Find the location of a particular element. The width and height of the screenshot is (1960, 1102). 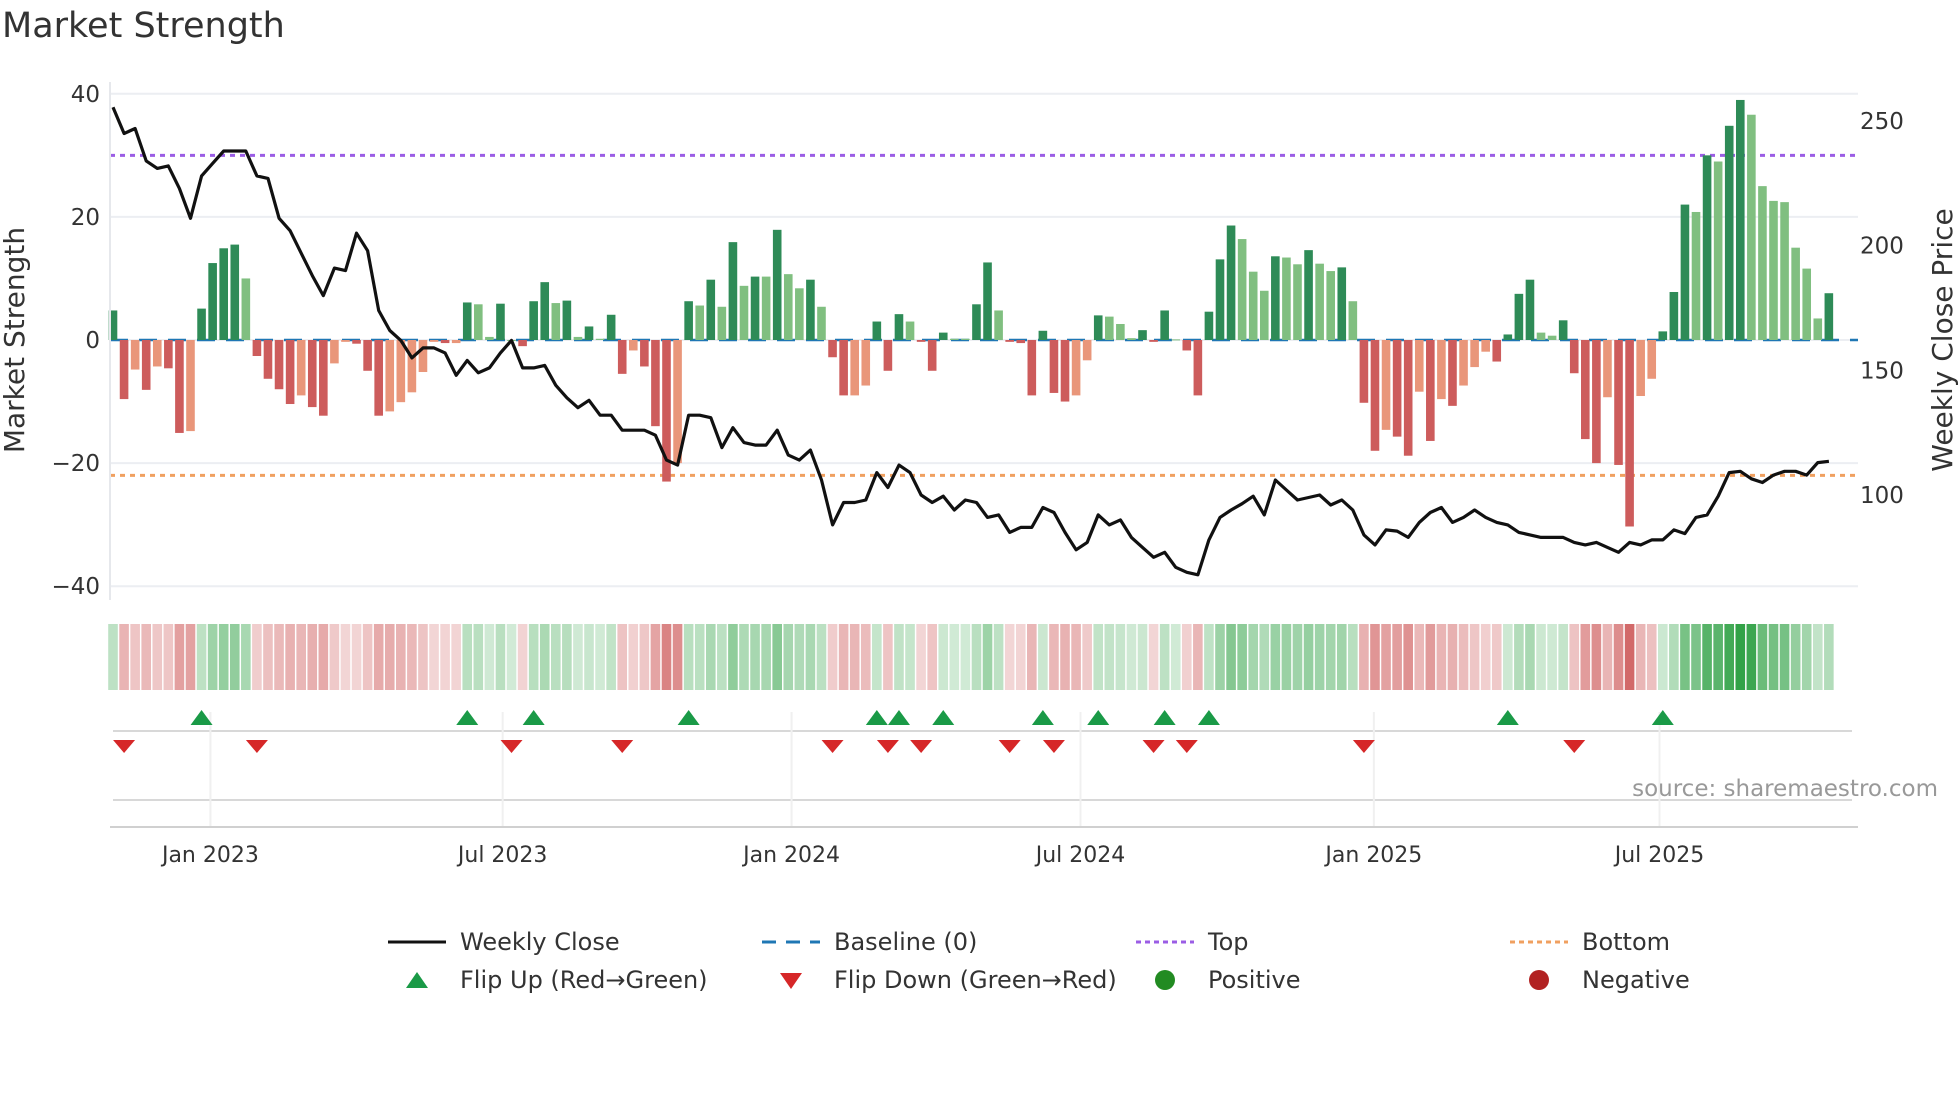

right-axis-title: Weekly Close Price is located at coordinates (1942, 339).